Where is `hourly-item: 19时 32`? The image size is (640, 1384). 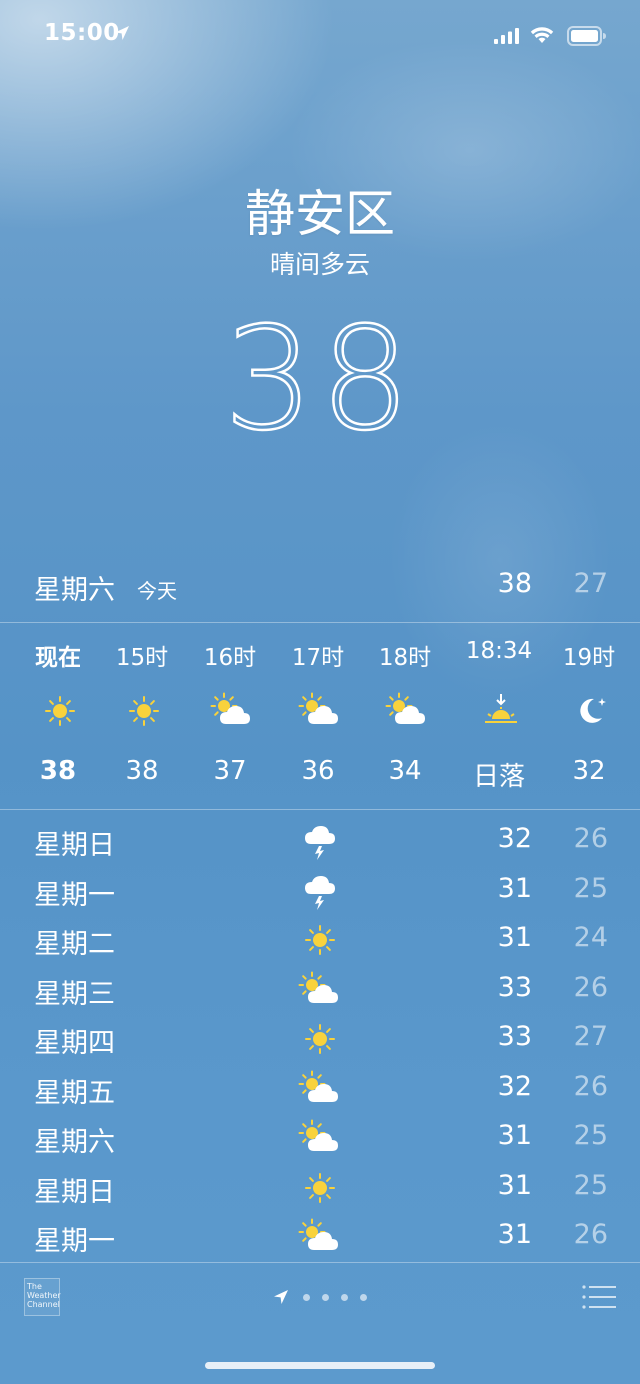
hourly-item: 19时 32 is located at coordinates (589, 716).